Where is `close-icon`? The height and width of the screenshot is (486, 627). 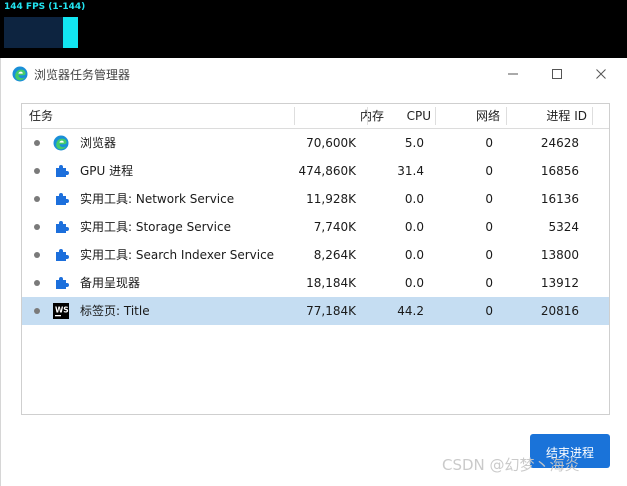
close-icon is located at coordinates (601, 74).